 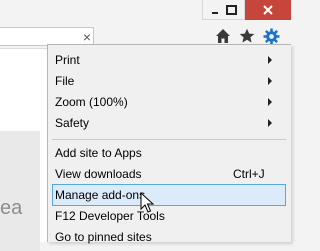 I want to click on menu-item-label: Add site to Apps, so click(x=98, y=153).